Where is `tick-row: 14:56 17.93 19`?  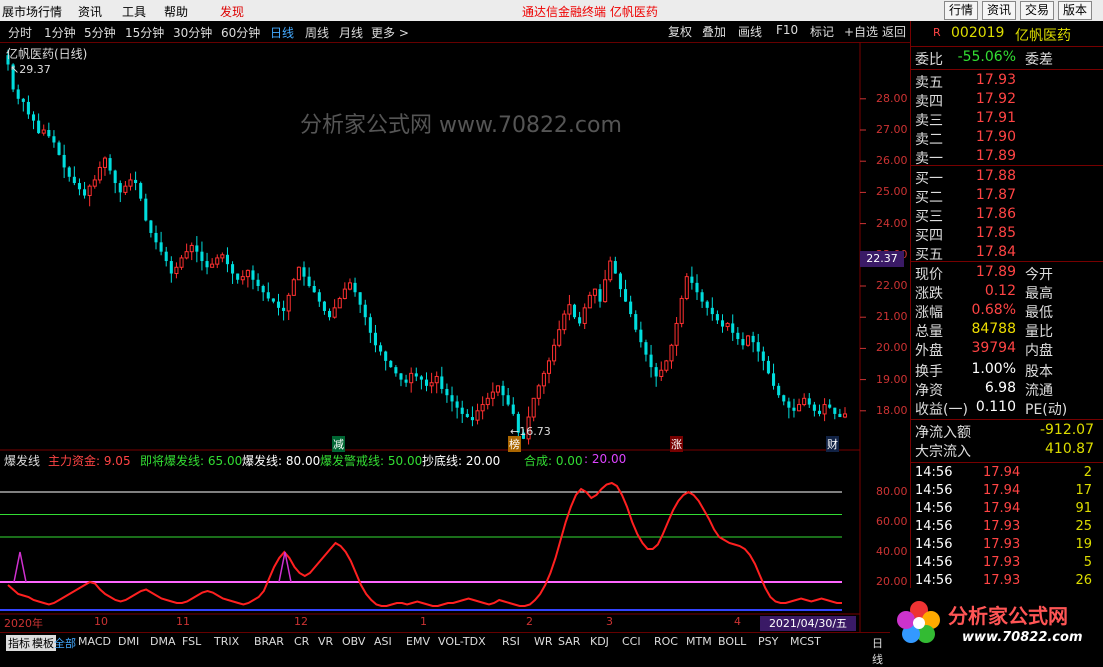 tick-row: 14:56 17.93 19 is located at coordinates (1003, 544).